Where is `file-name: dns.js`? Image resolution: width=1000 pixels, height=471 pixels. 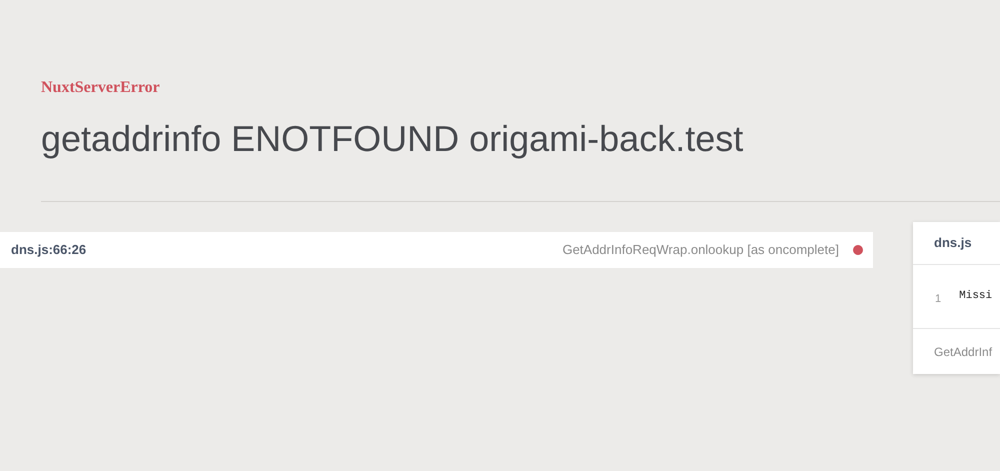
file-name: dns.js is located at coordinates (953, 243).